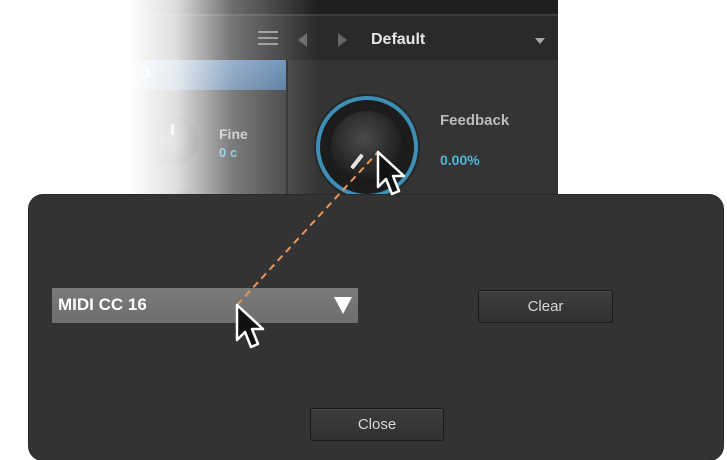  Describe the element at coordinates (367, 147) in the screenshot. I see `feedback-knob` at that location.